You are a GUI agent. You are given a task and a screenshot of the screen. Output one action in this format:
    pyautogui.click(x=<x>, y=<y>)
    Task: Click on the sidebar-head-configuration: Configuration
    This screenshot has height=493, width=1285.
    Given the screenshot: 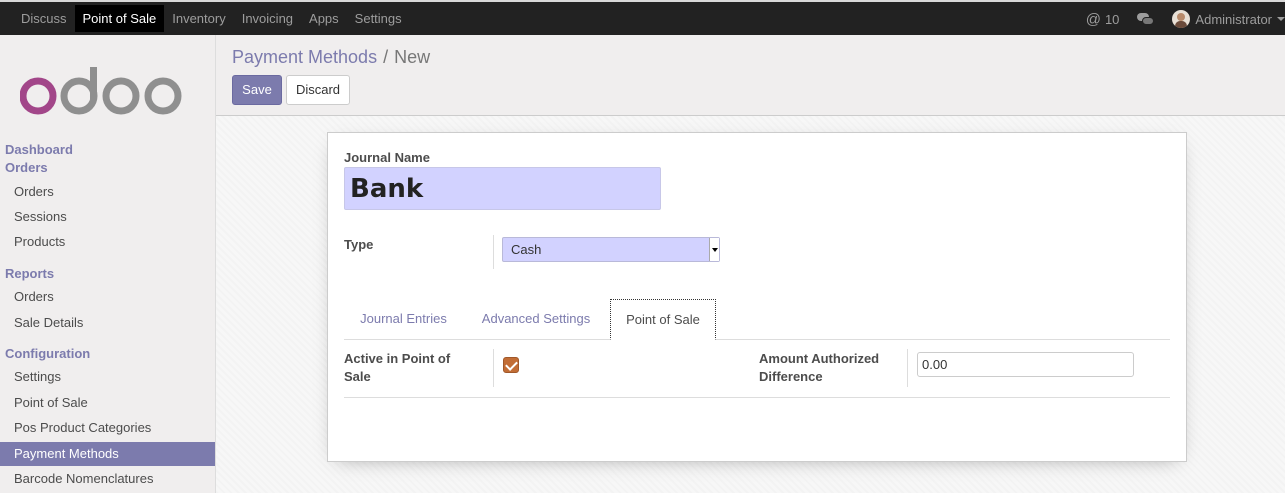 What is the action you would take?
    pyautogui.click(x=48, y=353)
    